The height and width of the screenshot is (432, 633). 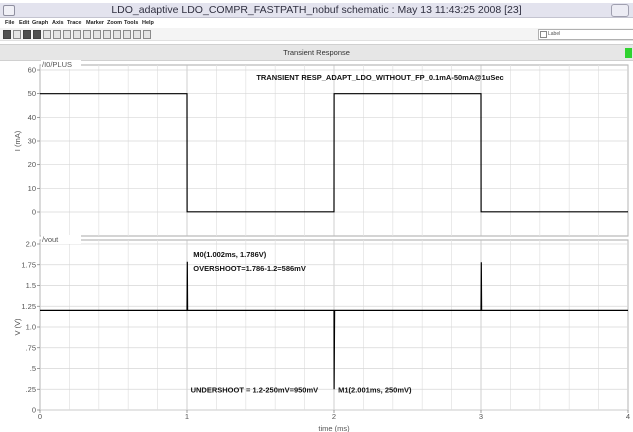 What do you see at coordinates (249, 268) in the screenshot?
I see `marker-annotation: OVERSHOOT=1.786-1.2=586mV` at bounding box center [249, 268].